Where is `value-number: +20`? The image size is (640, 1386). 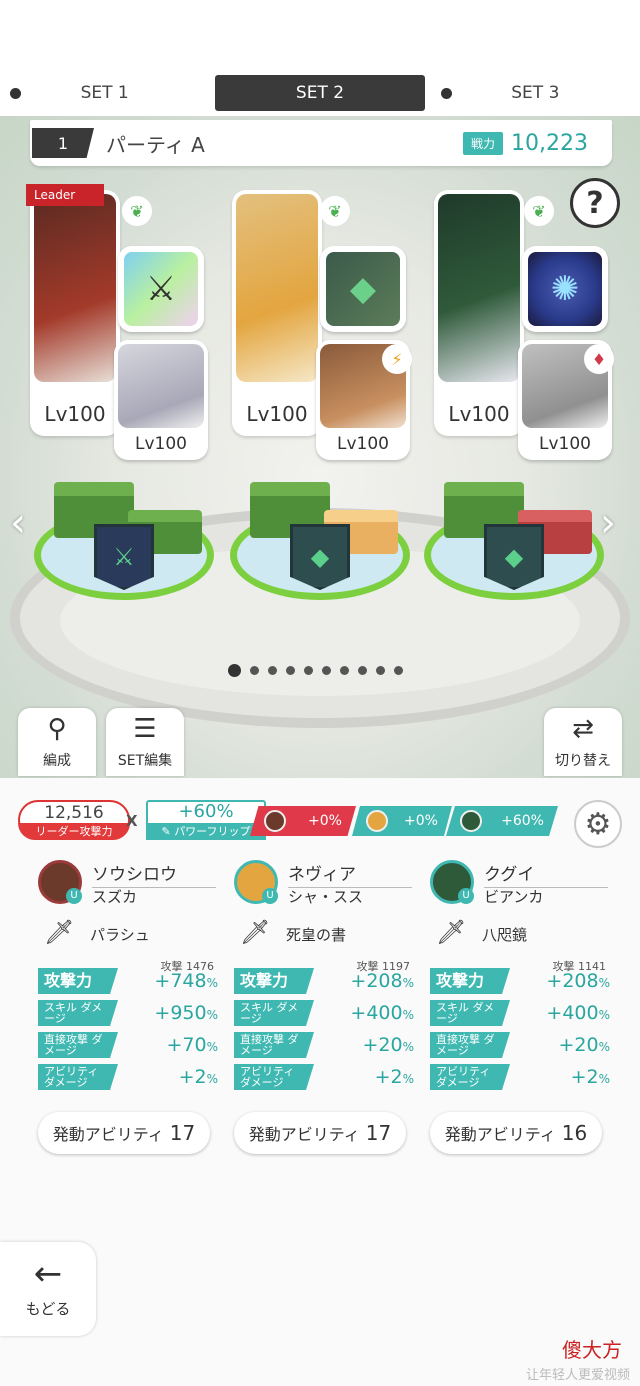
value-number: +20 is located at coordinates (382, 1045).